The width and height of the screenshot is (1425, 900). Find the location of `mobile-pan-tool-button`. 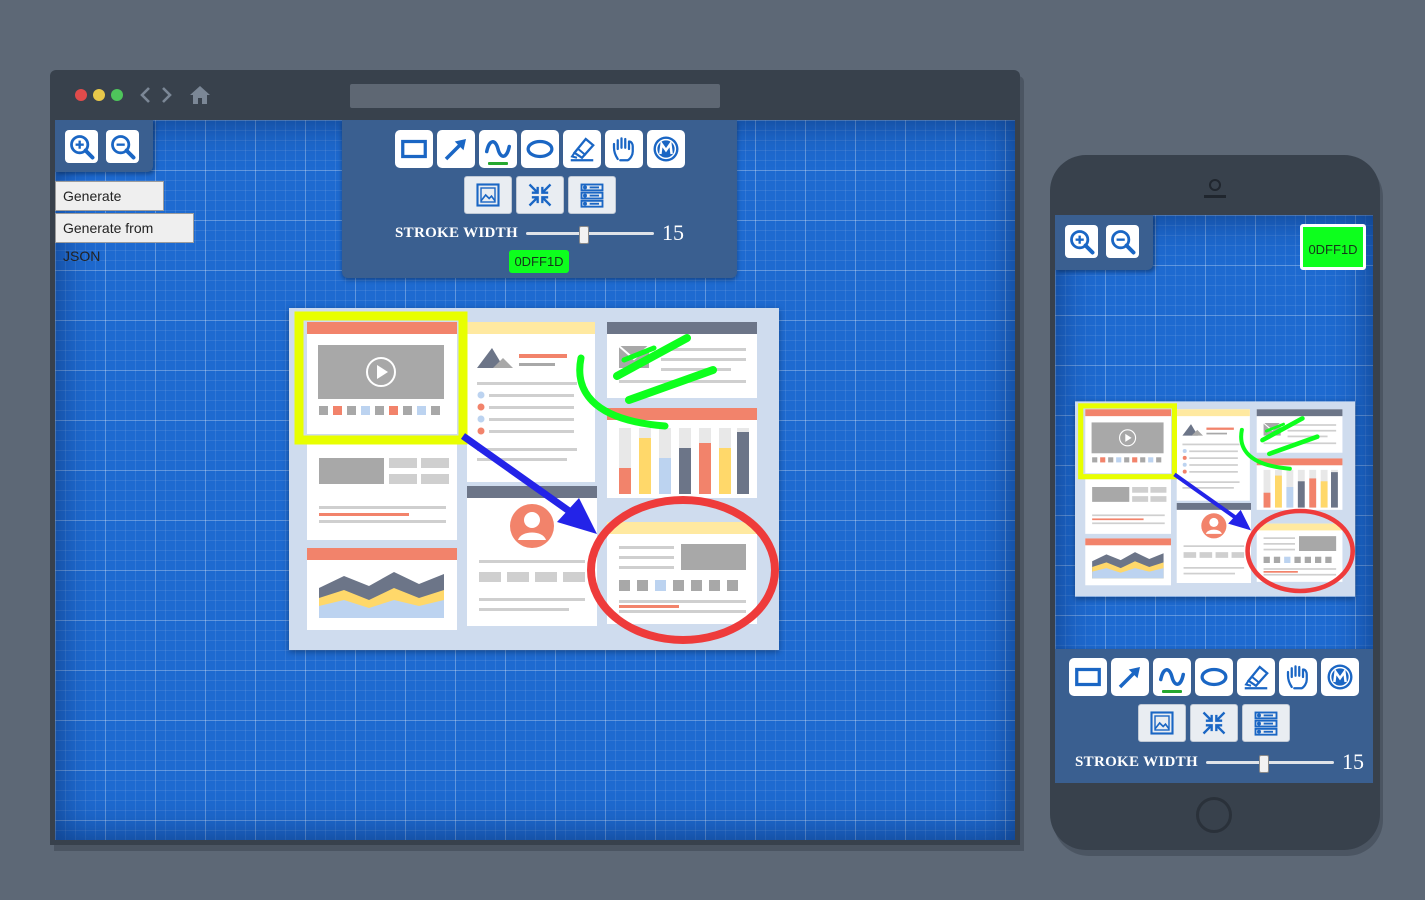

mobile-pan-tool-button is located at coordinates (1298, 677).